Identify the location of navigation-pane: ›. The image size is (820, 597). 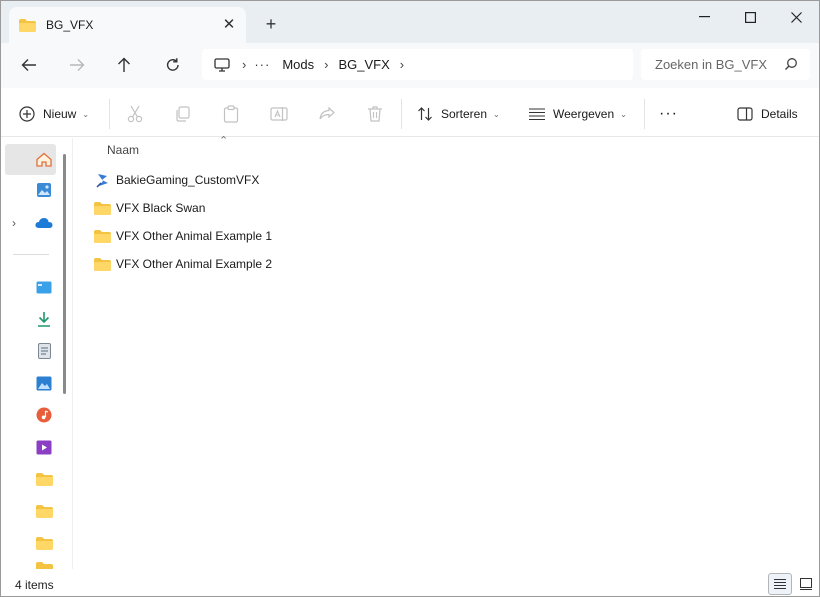
(37, 353).